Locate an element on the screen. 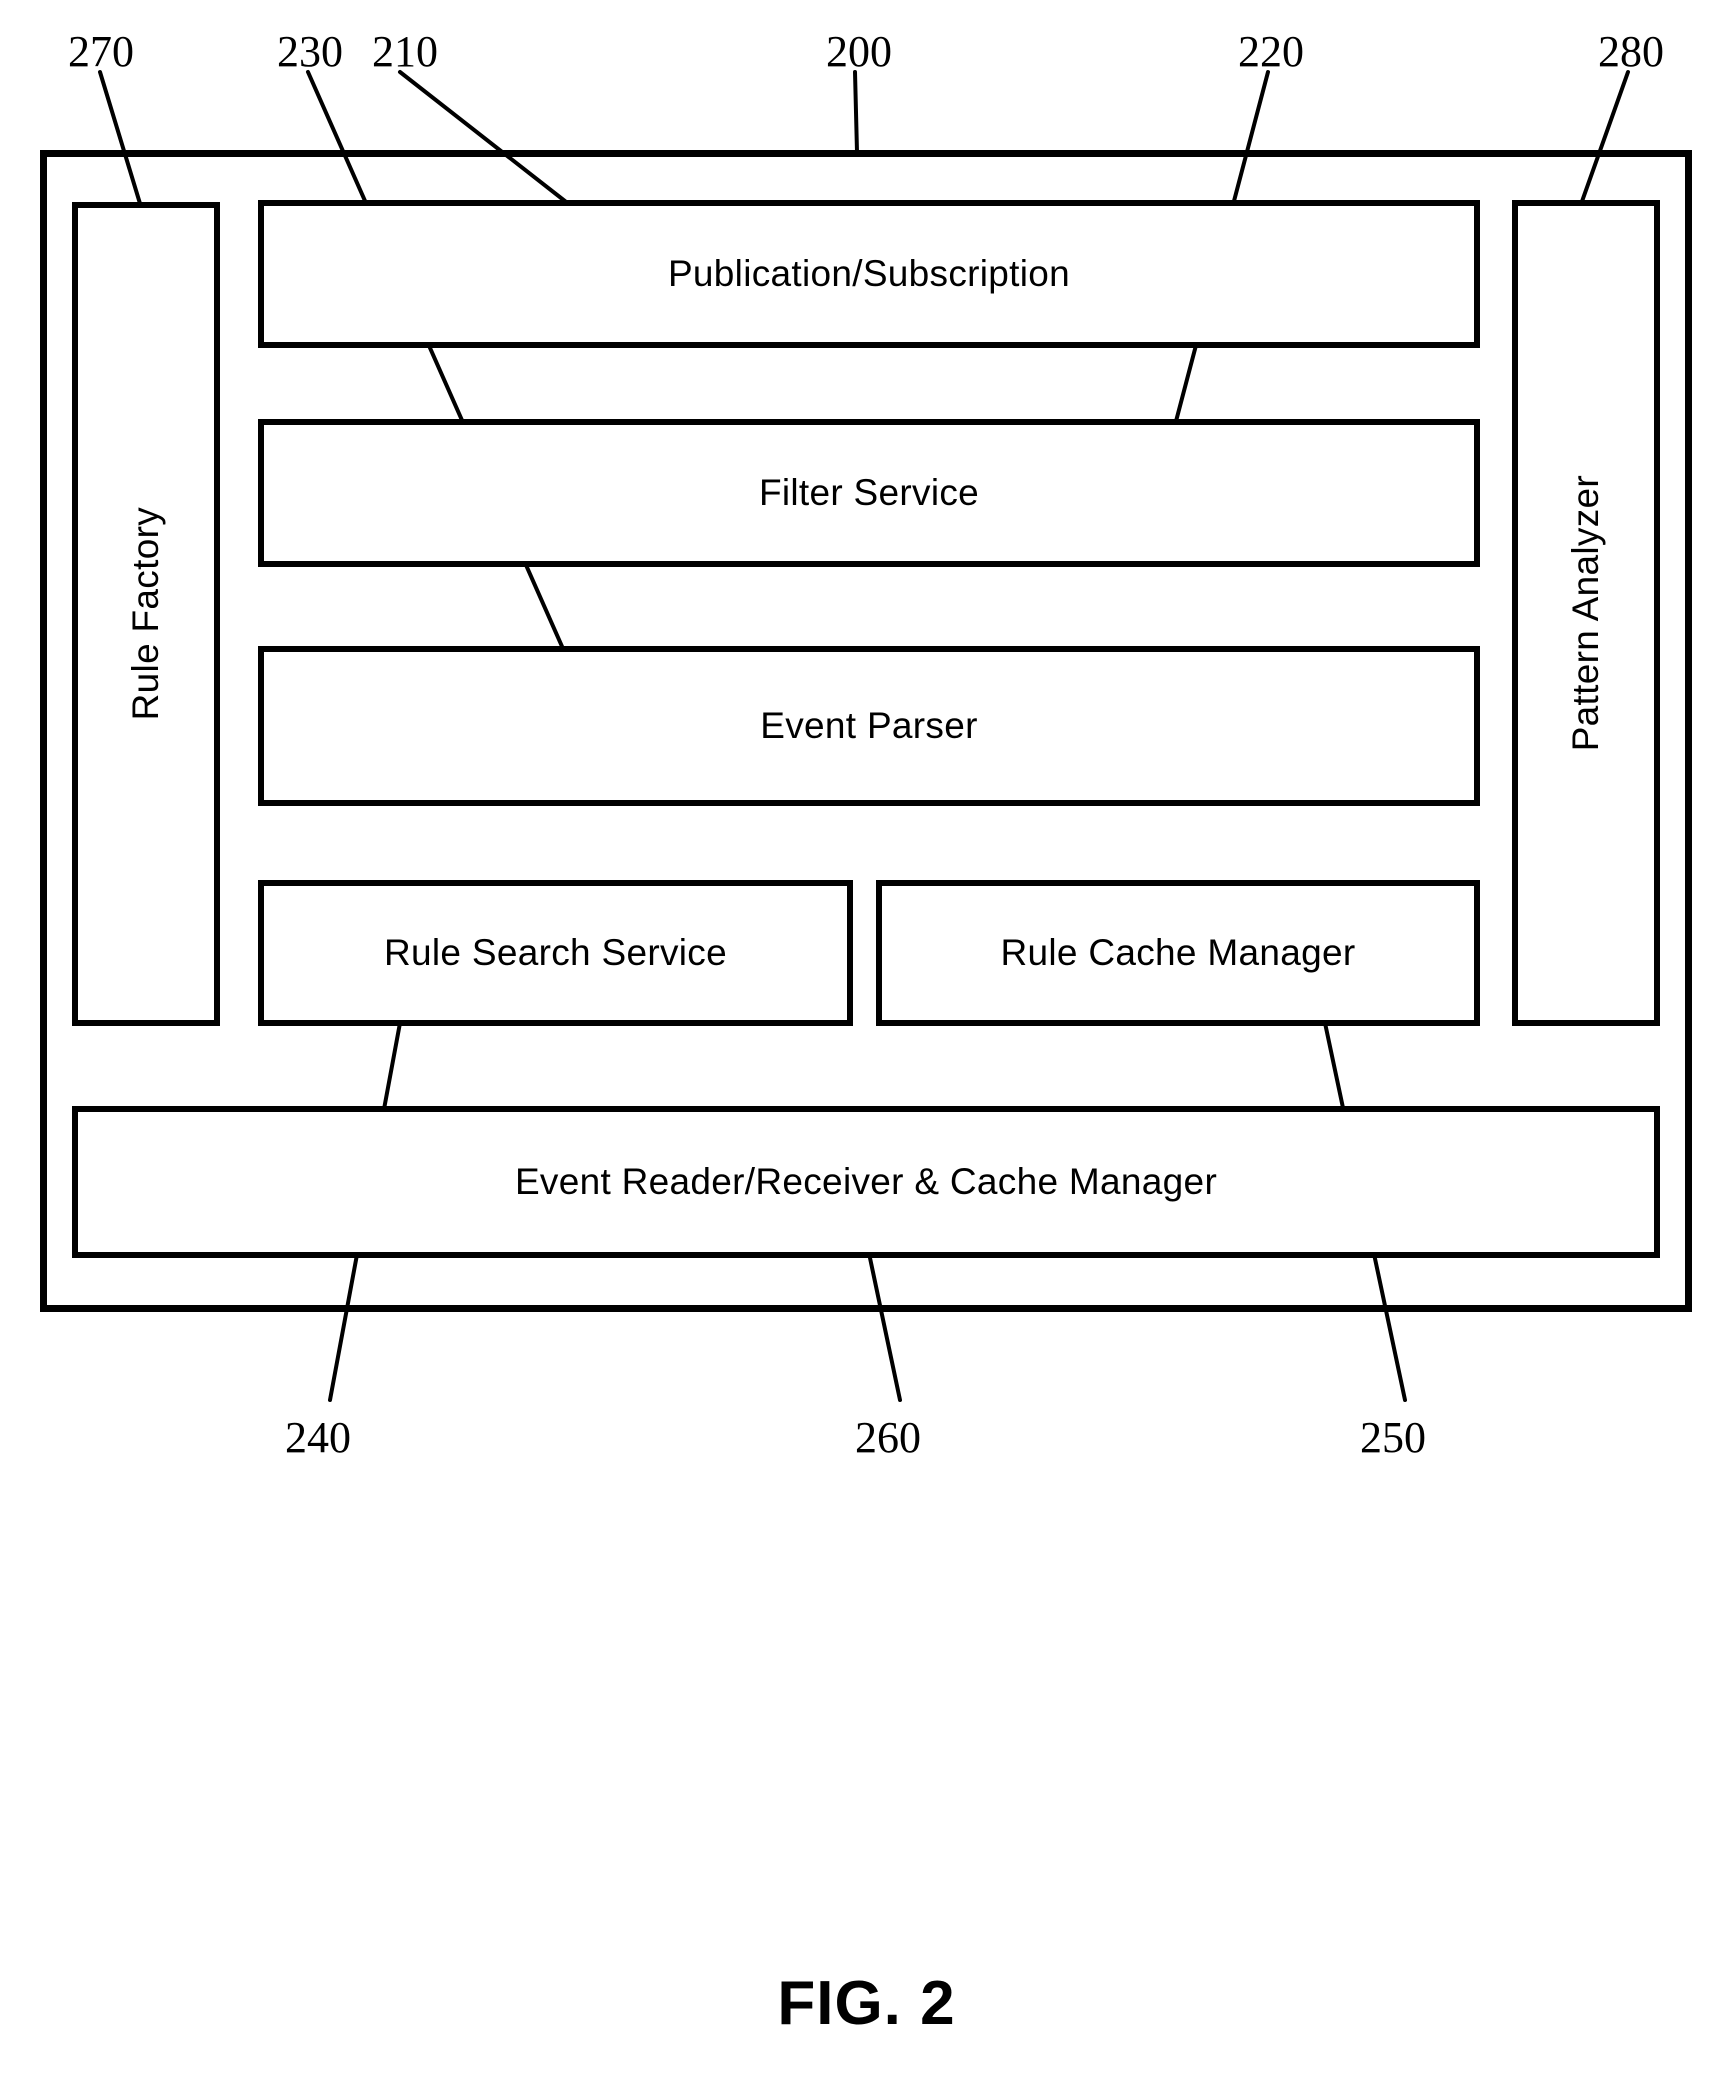 The height and width of the screenshot is (2075, 1733). figure-caption: FIG. 2 is located at coordinates (866, 2003).